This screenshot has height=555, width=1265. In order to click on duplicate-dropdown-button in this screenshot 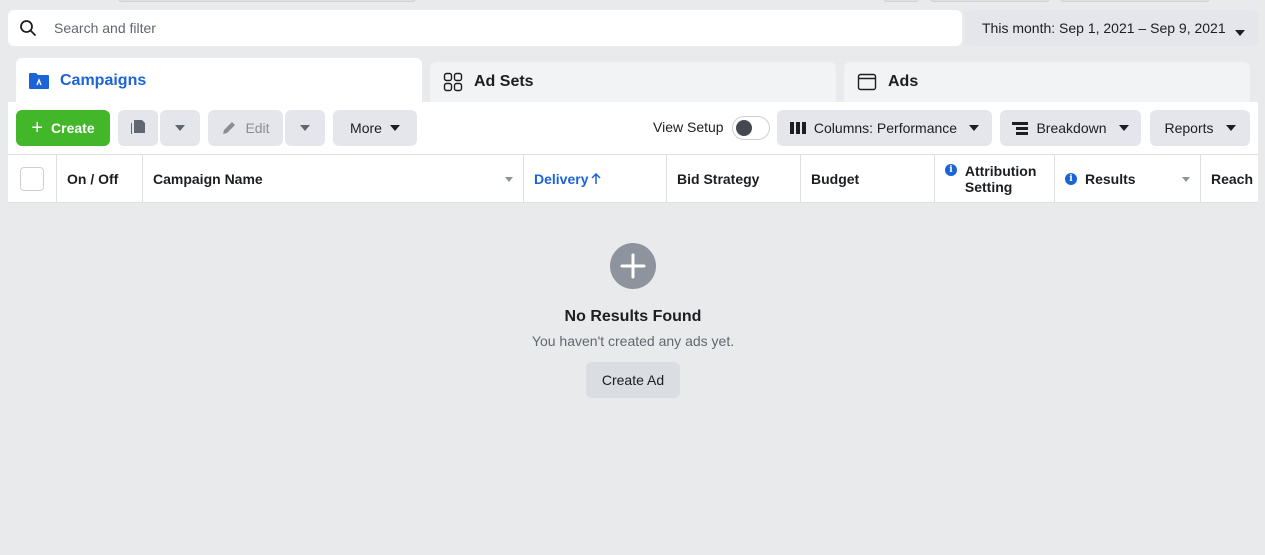, I will do `click(180, 128)`.